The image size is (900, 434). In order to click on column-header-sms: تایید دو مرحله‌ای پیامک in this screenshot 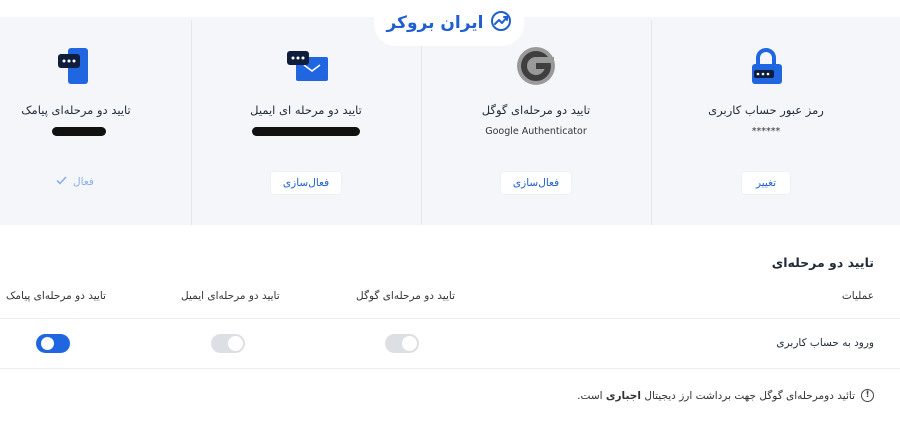, I will do `click(56, 296)`.